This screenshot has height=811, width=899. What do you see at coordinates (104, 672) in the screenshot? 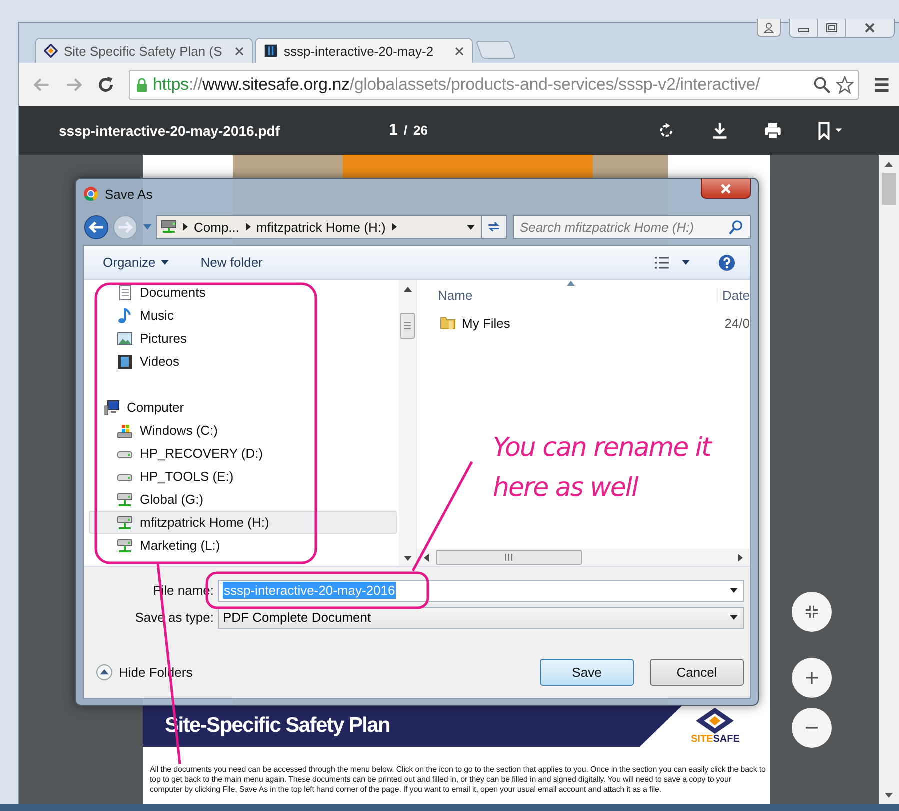
I see `collapse-icon` at bounding box center [104, 672].